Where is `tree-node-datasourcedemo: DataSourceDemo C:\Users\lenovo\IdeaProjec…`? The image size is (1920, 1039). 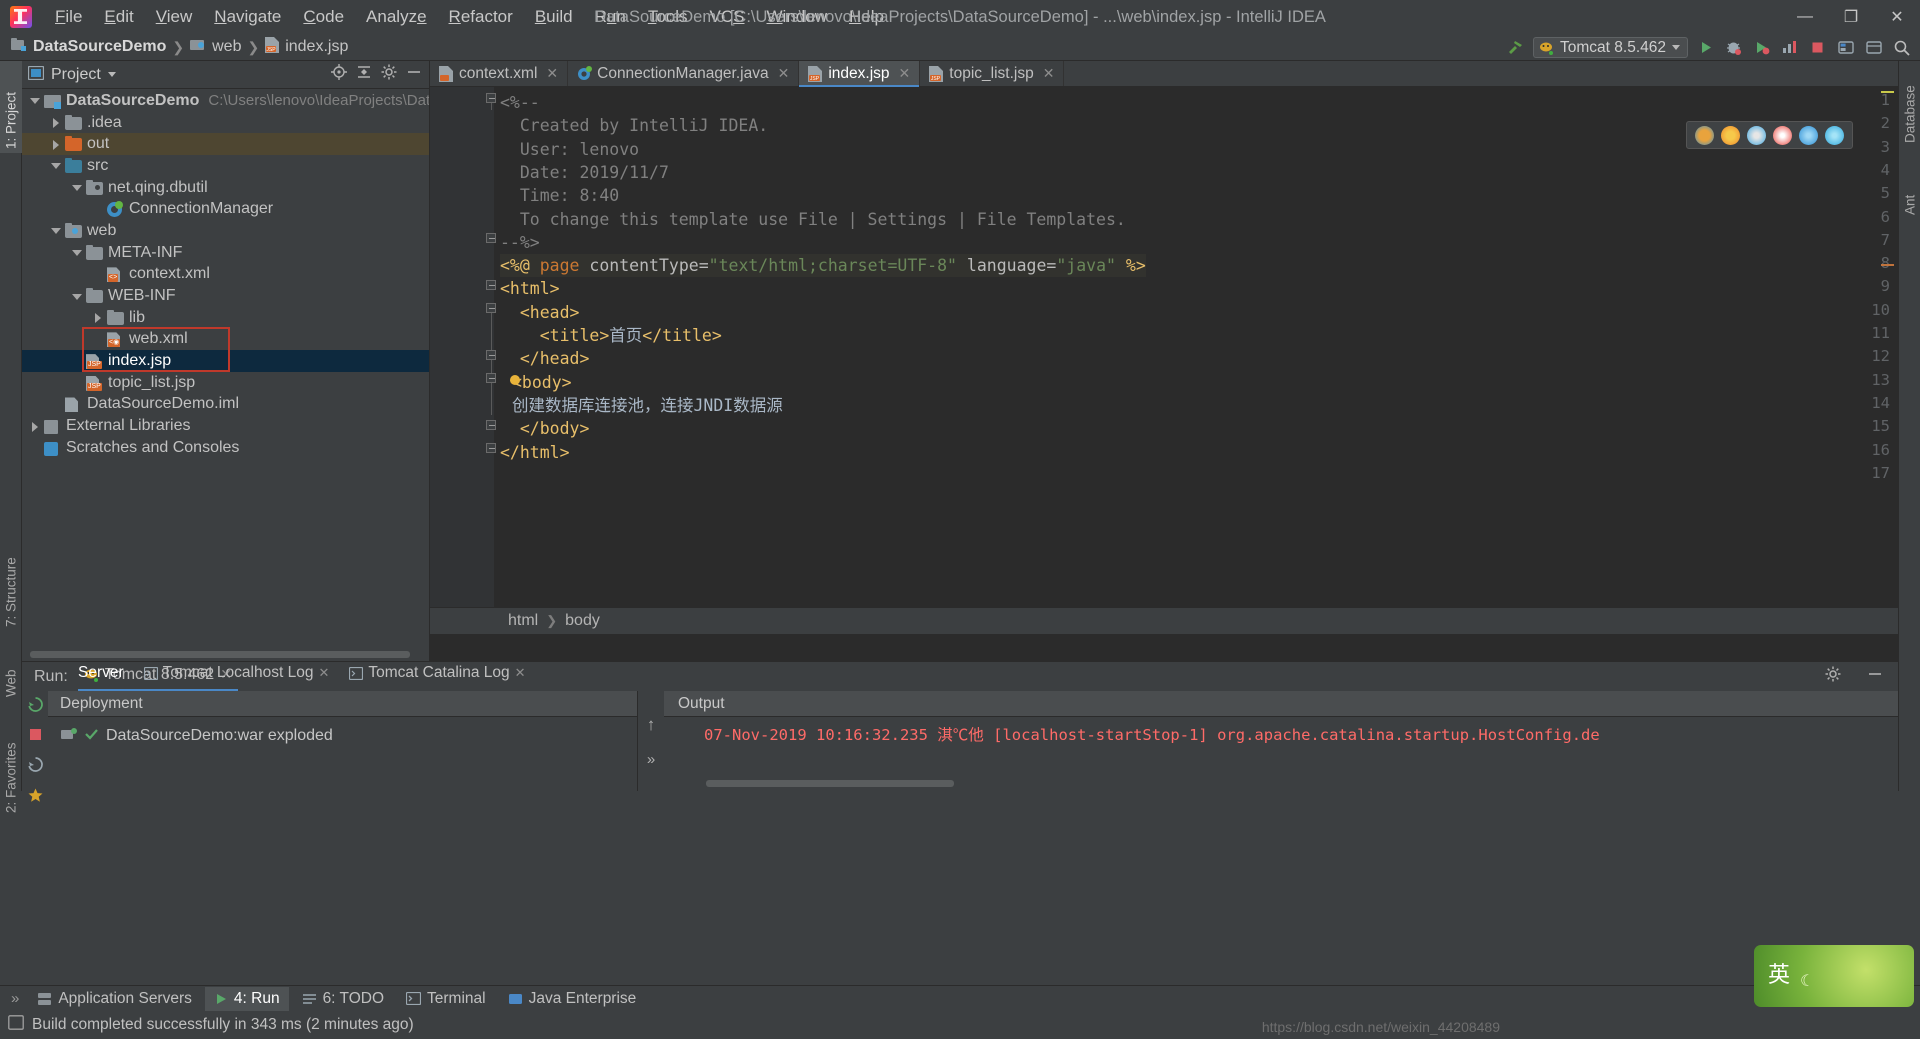 tree-node-datasourcedemo: DataSourceDemo C:\Users\lenovo\IdeaProjec… is located at coordinates (225, 101).